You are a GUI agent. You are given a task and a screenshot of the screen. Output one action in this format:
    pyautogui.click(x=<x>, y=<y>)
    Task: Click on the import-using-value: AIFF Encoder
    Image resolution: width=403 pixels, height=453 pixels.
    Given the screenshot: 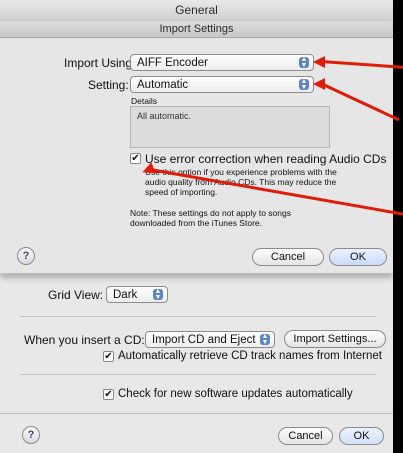 What is the action you would take?
    pyautogui.click(x=172, y=63)
    